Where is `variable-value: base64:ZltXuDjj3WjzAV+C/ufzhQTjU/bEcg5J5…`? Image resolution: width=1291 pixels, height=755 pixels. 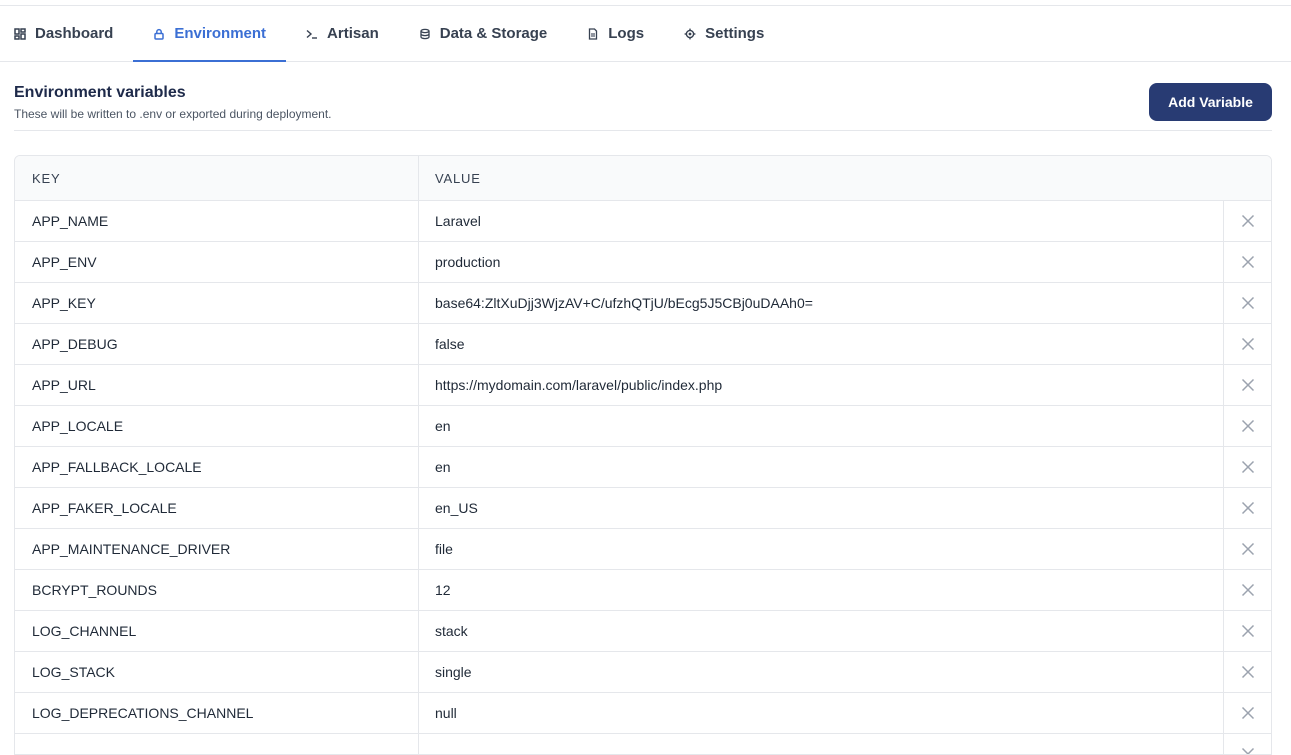
variable-value: base64:ZltXuDjj3WjzAV+C/ufzhQTjU/bEcg5J5… is located at coordinates (821, 303).